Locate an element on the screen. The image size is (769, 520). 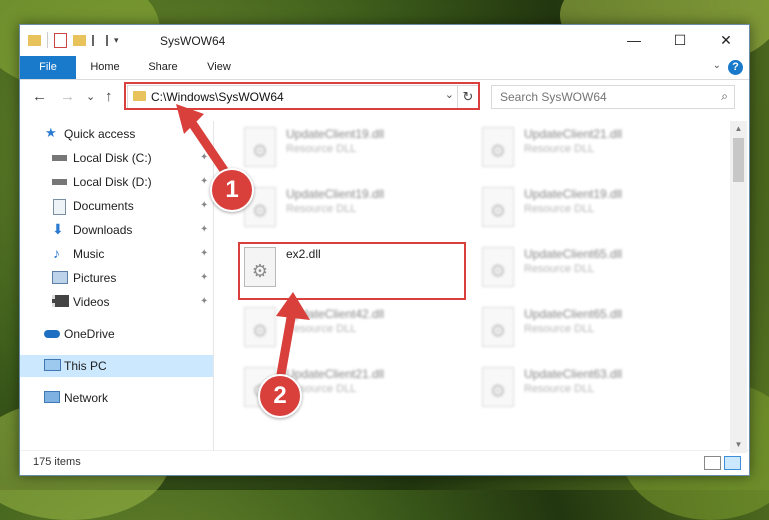
file-name: UpdateClient63.dll is located at coordinates (573, 374).